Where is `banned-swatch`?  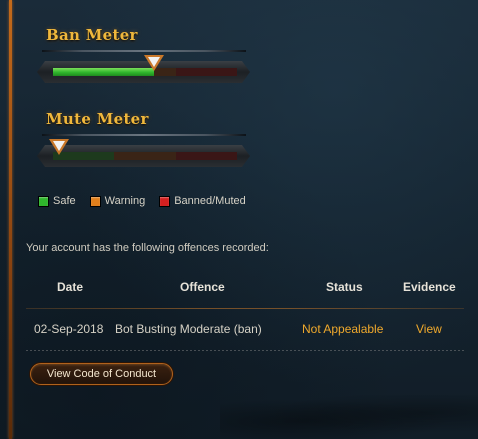
banned-swatch is located at coordinates (165, 201).